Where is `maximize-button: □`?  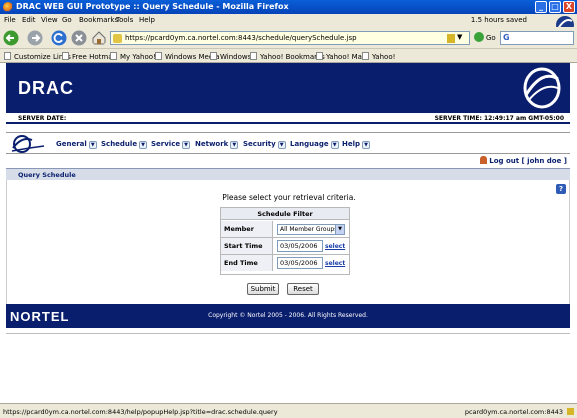 maximize-button: □ is located at coordinates (555, 7).